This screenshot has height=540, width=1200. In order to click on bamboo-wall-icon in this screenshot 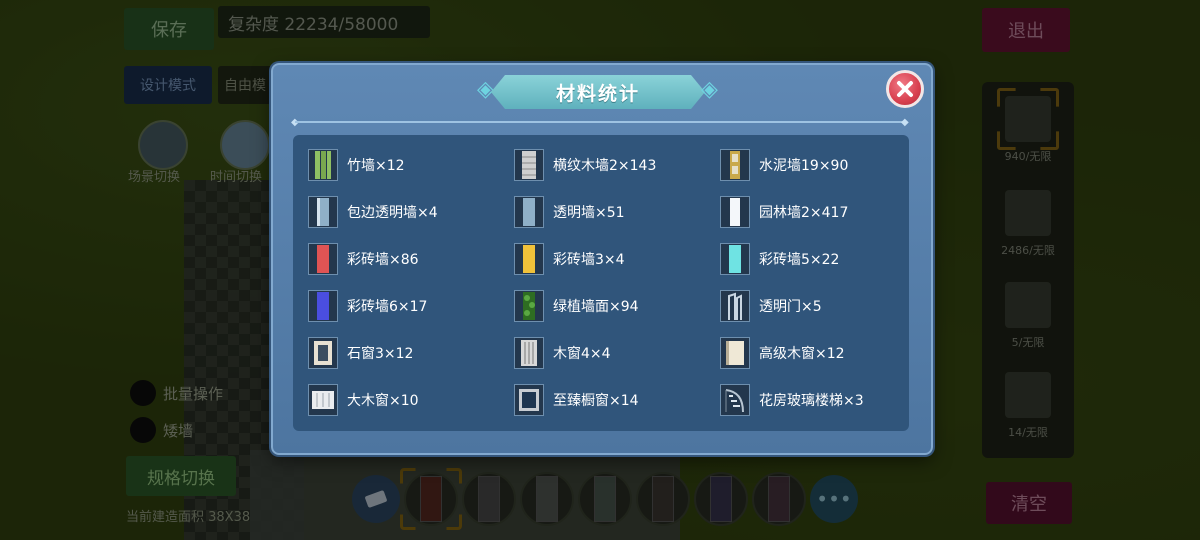, I will do `click(323, 165)`.